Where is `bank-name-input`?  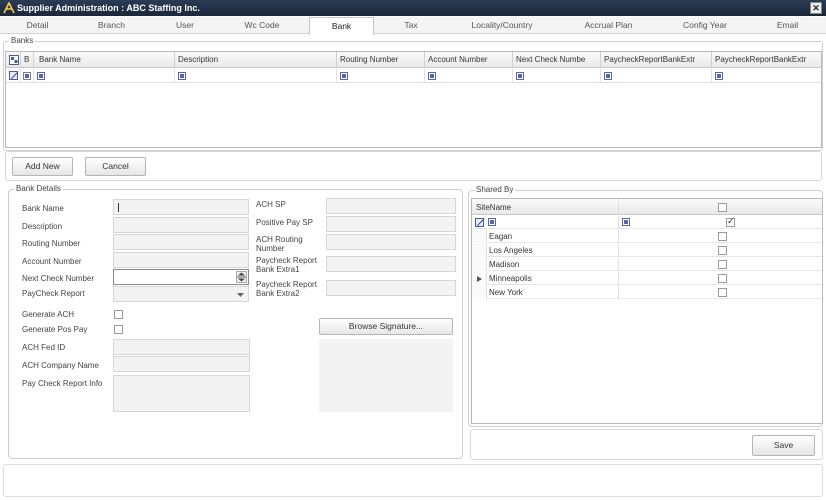
bank-name-input is located at coordinates (181, 207).